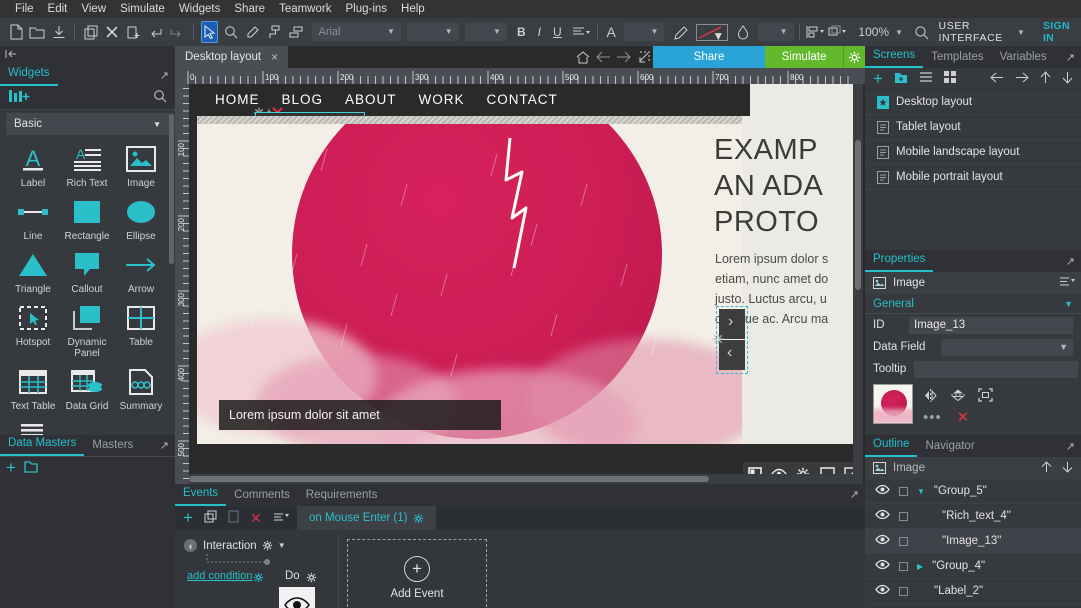  Describe the element at coordinates (610, 32) in the screenshot. I see `font-color-icon: A` at that location.